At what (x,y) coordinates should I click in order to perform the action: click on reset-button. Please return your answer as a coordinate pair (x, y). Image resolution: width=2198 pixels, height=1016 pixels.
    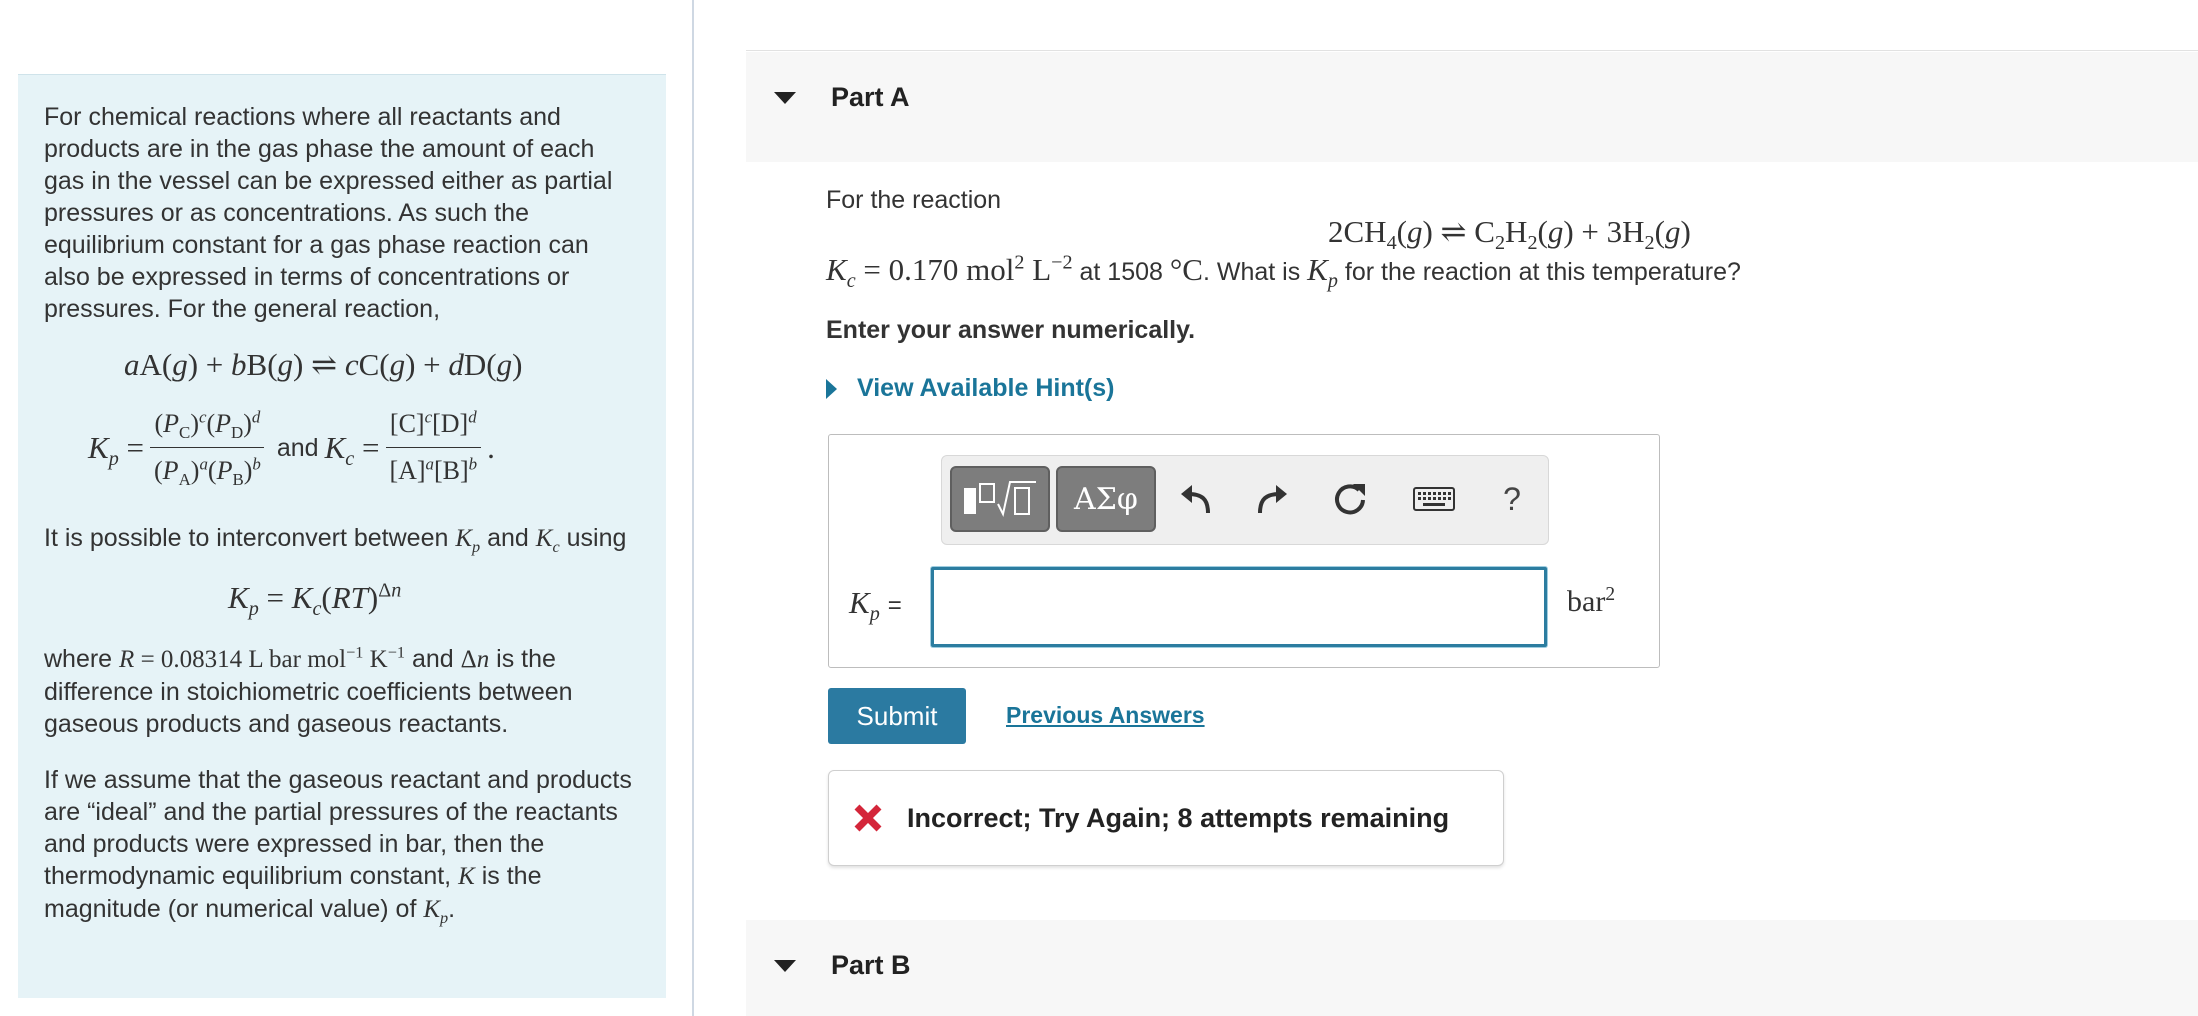
    Looking at the image, I should click on (1350, 499).